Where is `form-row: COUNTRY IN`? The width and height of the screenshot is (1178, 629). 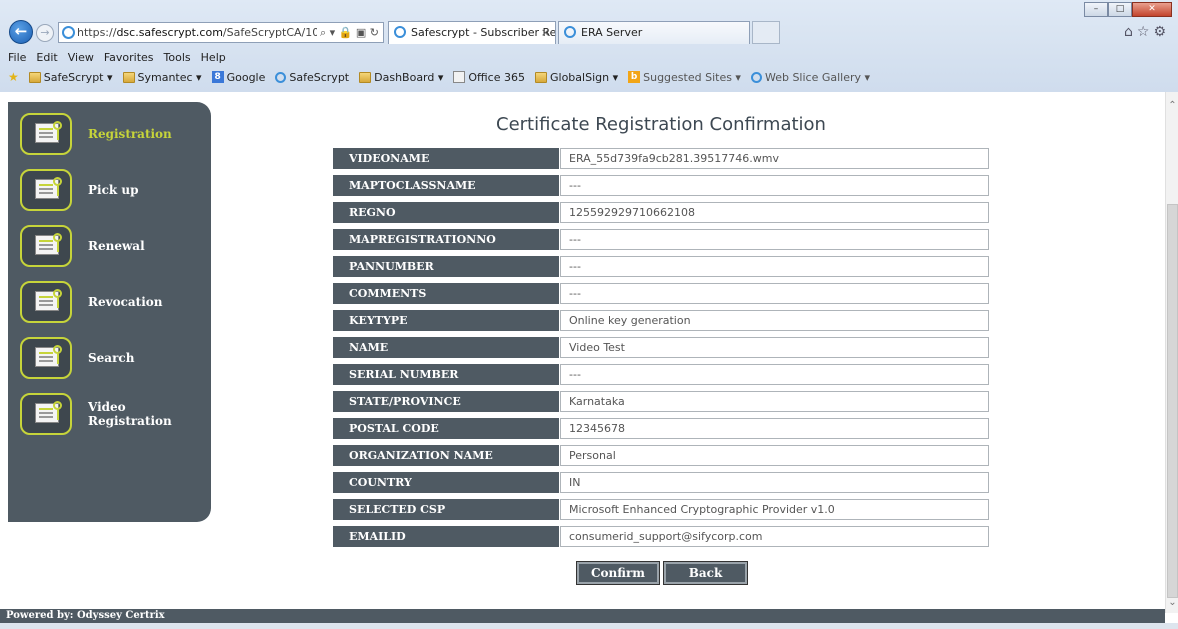 form-row: COUNTRY IN is located at coordinates (661, 482).